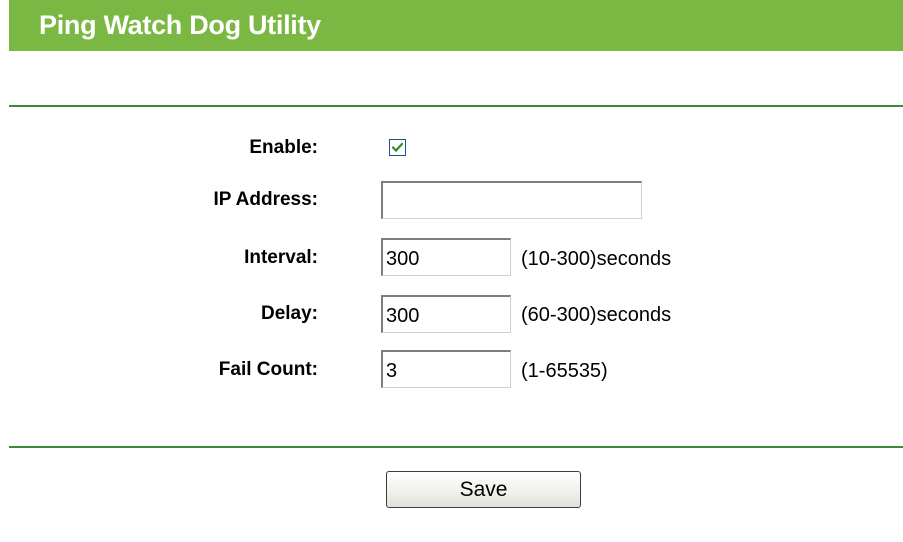 The width and height of the screenshot is (903, 542). What do you see at coordinates (456, 106) in the screenshot?
I see `top-divider` at bounding box center [456, 106].